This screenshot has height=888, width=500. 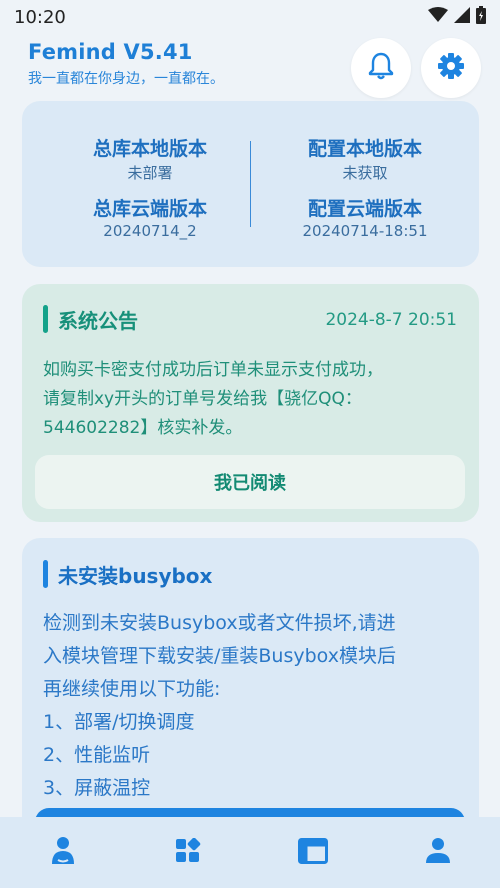 I want to click on config-local-label: 配置本地版本, so click(x=364, y=149).